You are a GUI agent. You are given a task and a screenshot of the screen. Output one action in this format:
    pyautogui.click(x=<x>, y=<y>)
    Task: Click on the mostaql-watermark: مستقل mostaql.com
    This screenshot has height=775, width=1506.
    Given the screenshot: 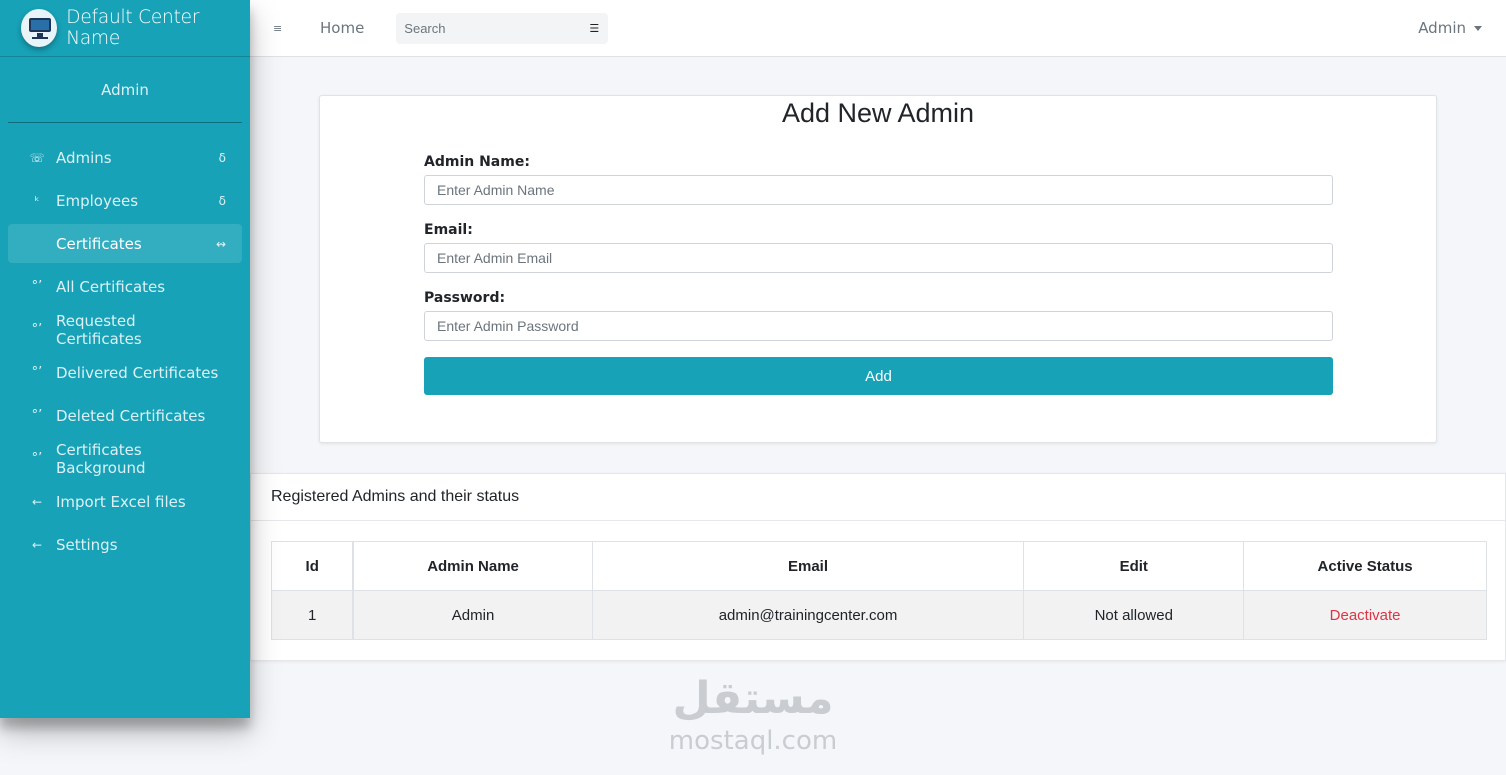 What is the action you would take?
    pyautogui.click(x=753, y=717)
    